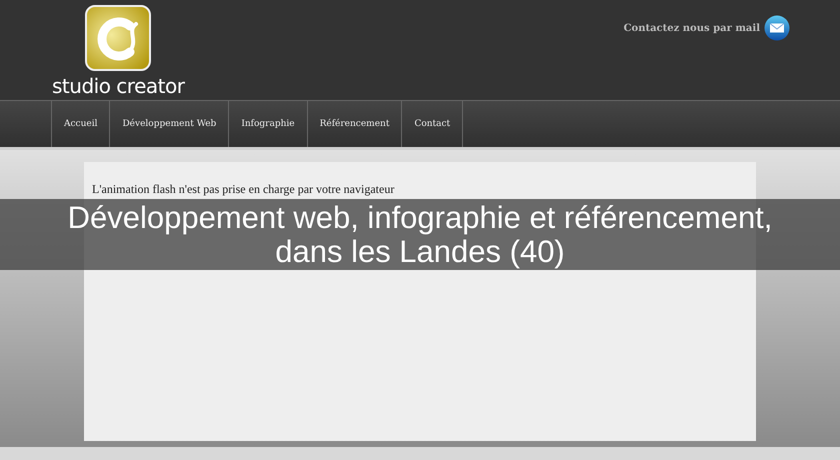 This screenshot has width=840, height=460. What do you see at coordinates (420, 217) in the screenshot?
I see `caption-text: Développement web, infographie et référencement,` at bounding box center [420, 217].